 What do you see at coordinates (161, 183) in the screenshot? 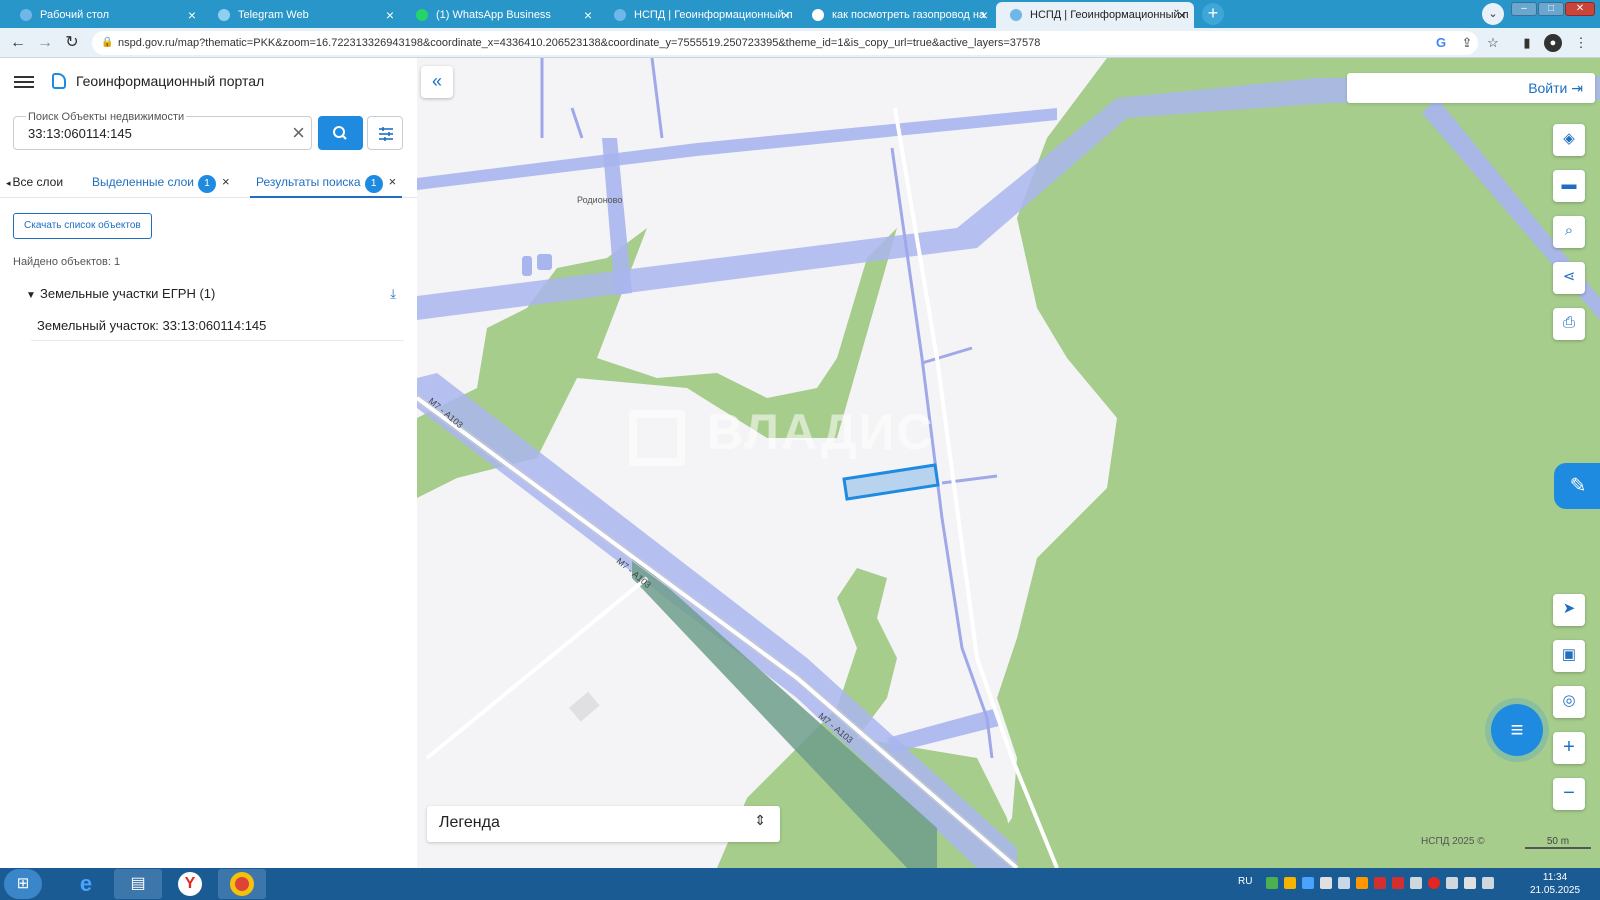
I see `tab-selected-layers: Выделенные слои 1 ×` at bounding box center [161, 183].